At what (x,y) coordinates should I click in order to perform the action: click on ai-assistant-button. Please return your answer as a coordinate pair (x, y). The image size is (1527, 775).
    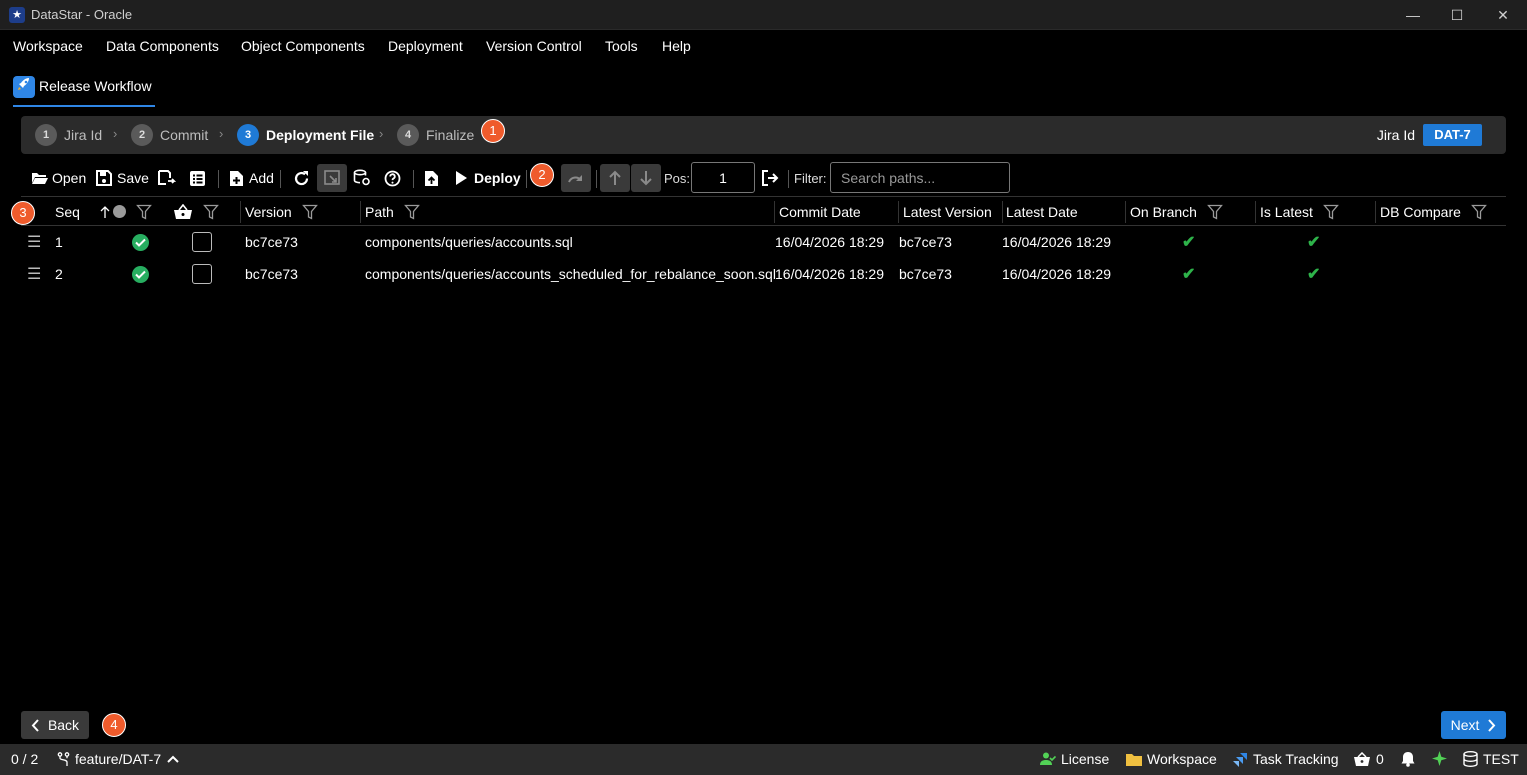
    Looking at the image, I should click on (1442, 758).